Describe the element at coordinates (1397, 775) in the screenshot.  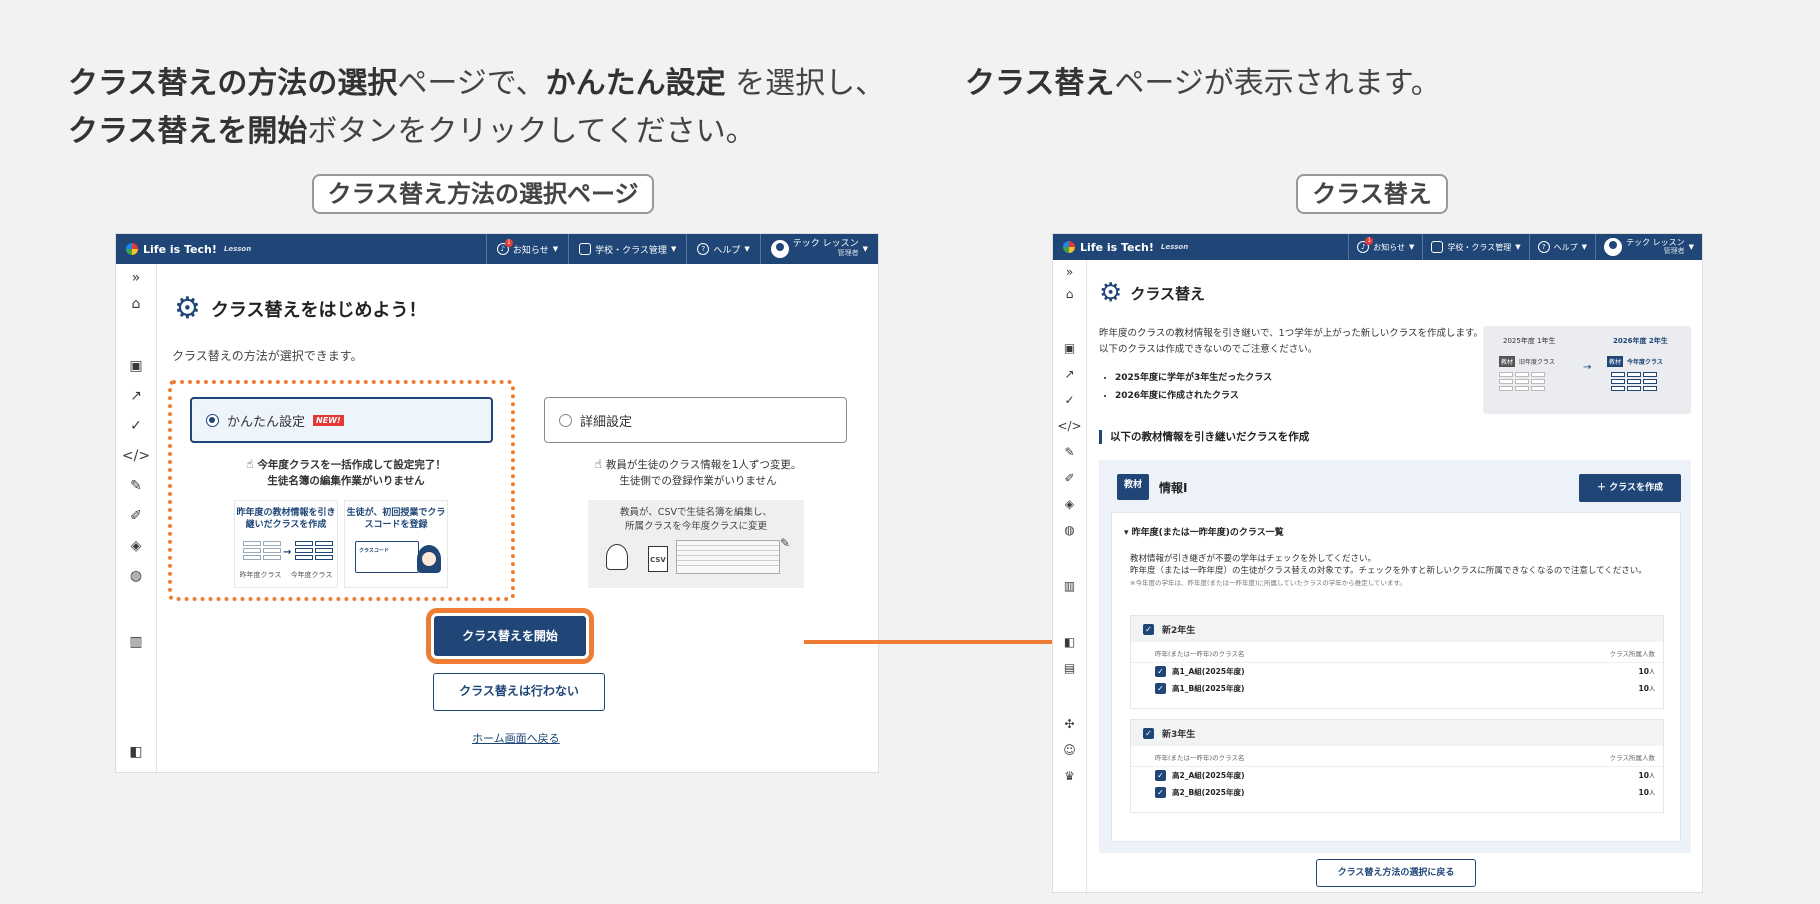
I see `table-row: ✓ 高2_A組(2025年度) 10人` at that location.